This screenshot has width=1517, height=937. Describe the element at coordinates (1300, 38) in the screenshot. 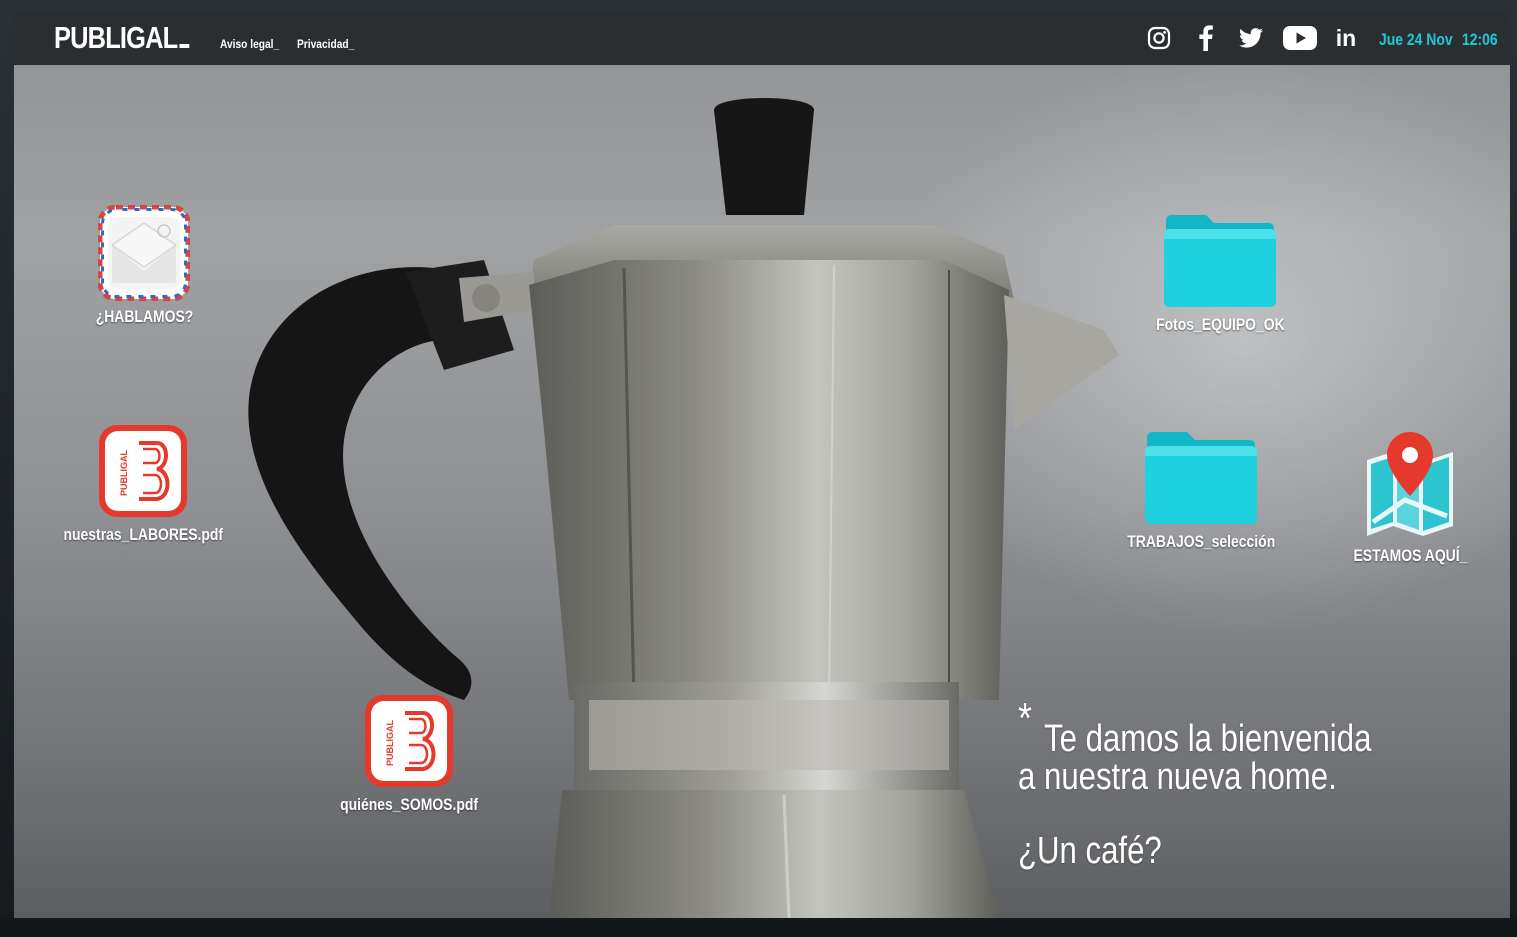

I see `youtube-icon` at that location.